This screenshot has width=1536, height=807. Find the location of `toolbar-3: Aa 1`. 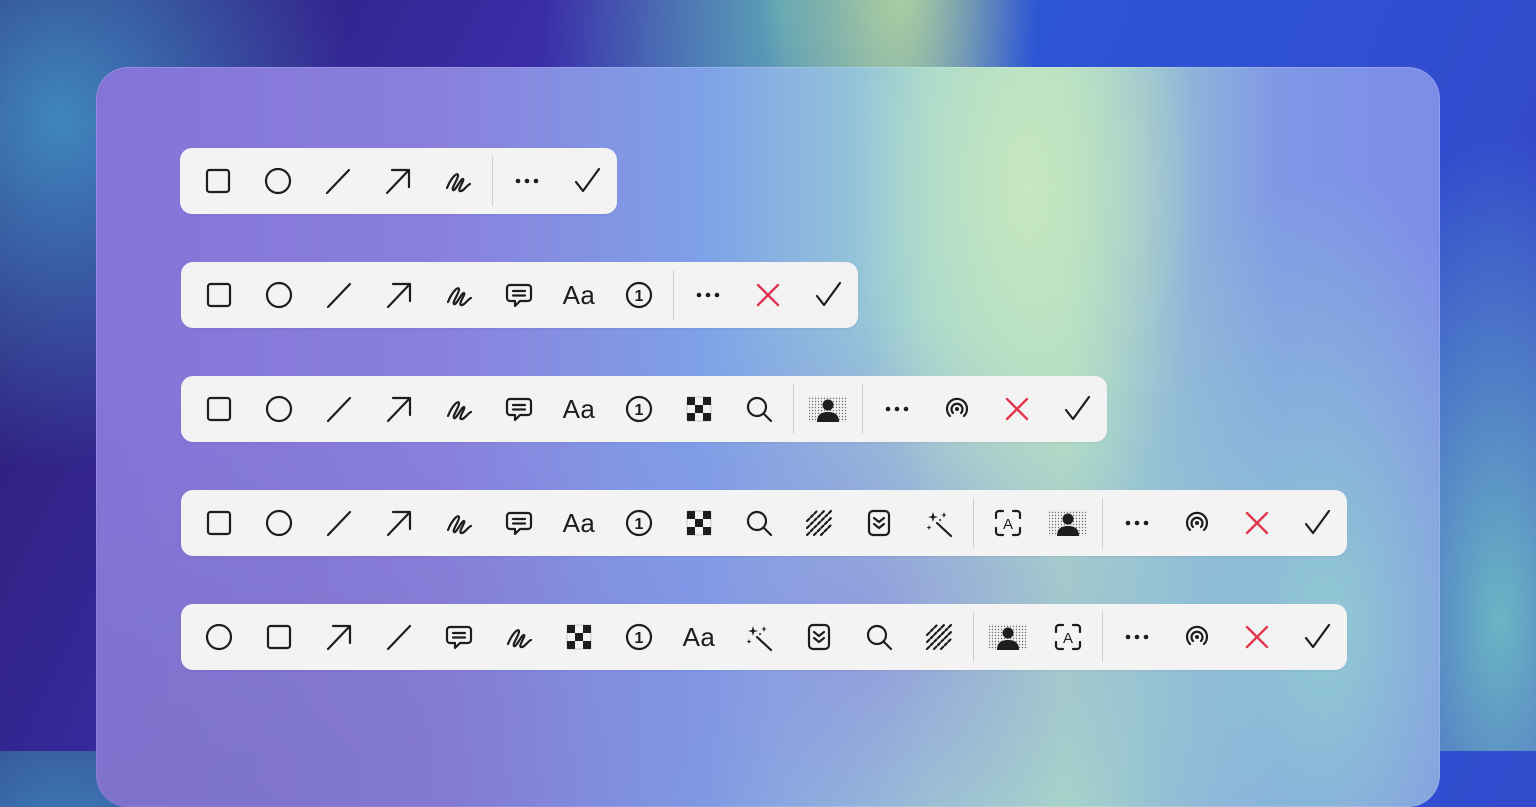

toolbar-3: Aa 1 is located at coordinates (644, 409).